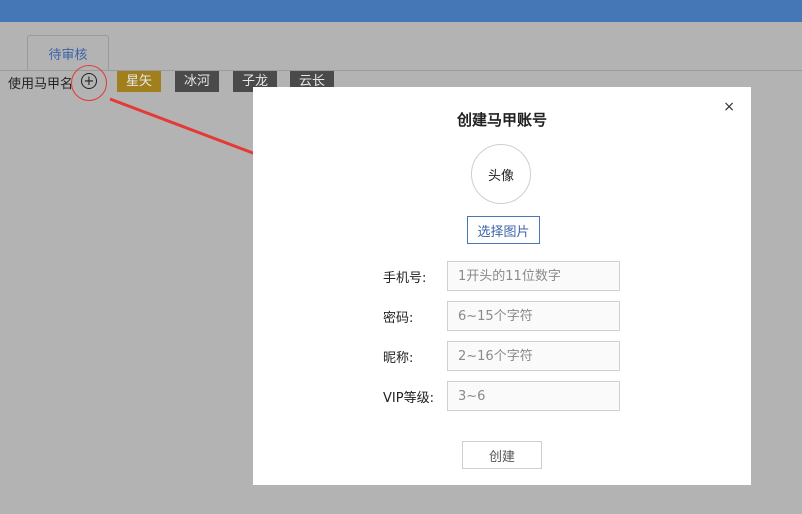 The image size is (802, 514). What do you see at coordinates (533, 316) in the screenshot?
I see `password-input` at bounding box center [533, 316].